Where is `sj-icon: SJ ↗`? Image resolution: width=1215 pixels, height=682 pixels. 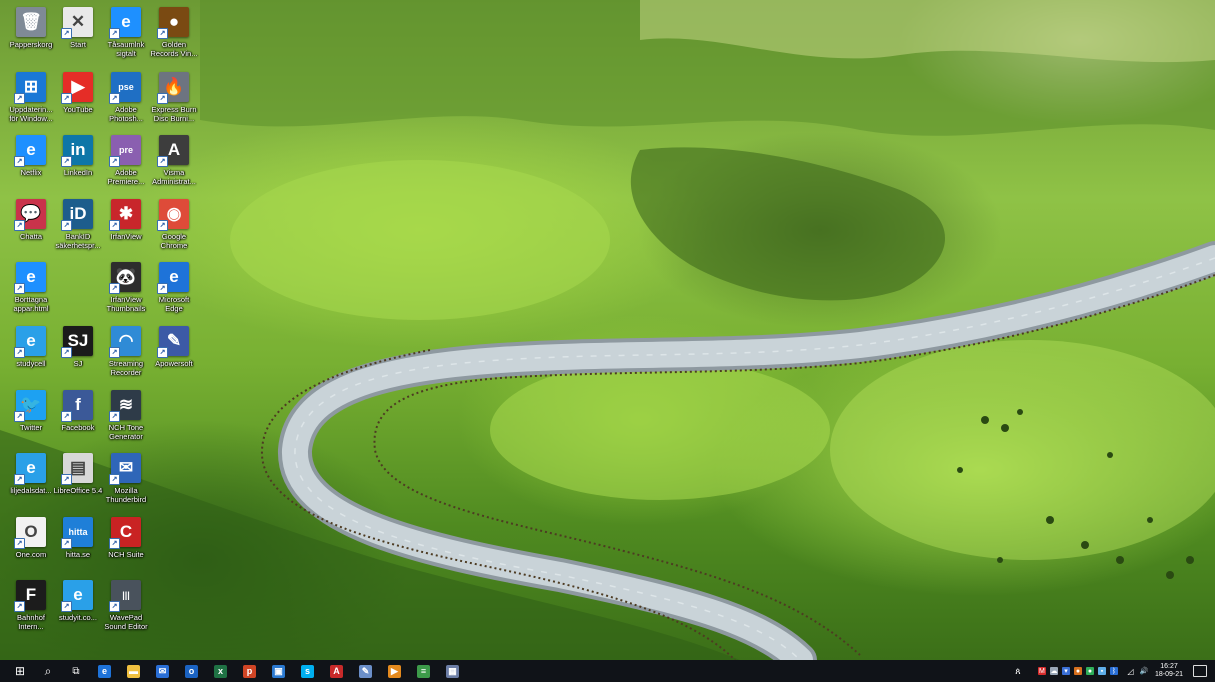 sj-icon: SJ ↗ is located at coordinates (77, 342).